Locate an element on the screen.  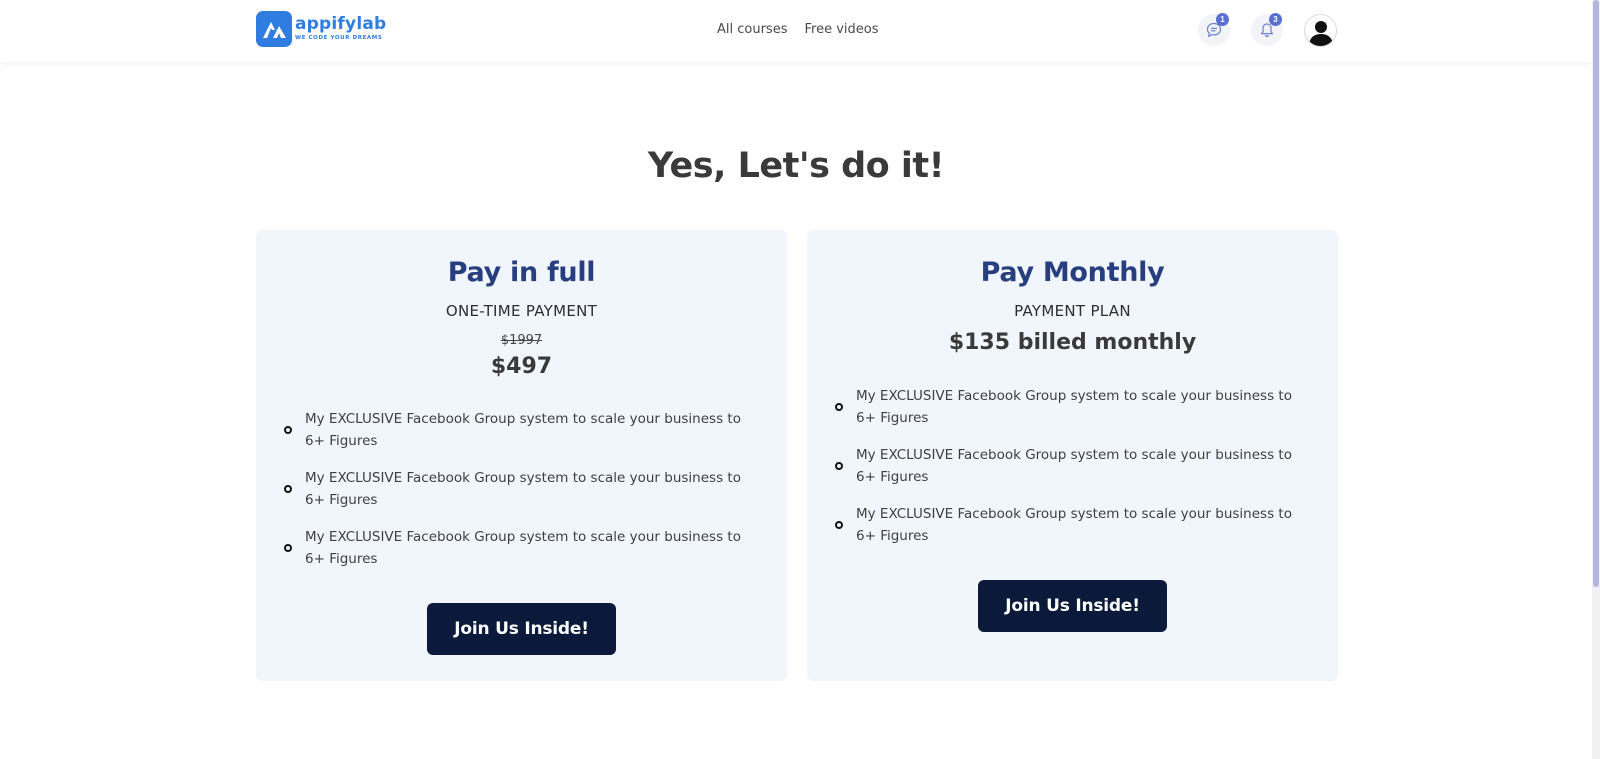
main-nav: All courses Free videos is located at coordinates (798, 29).